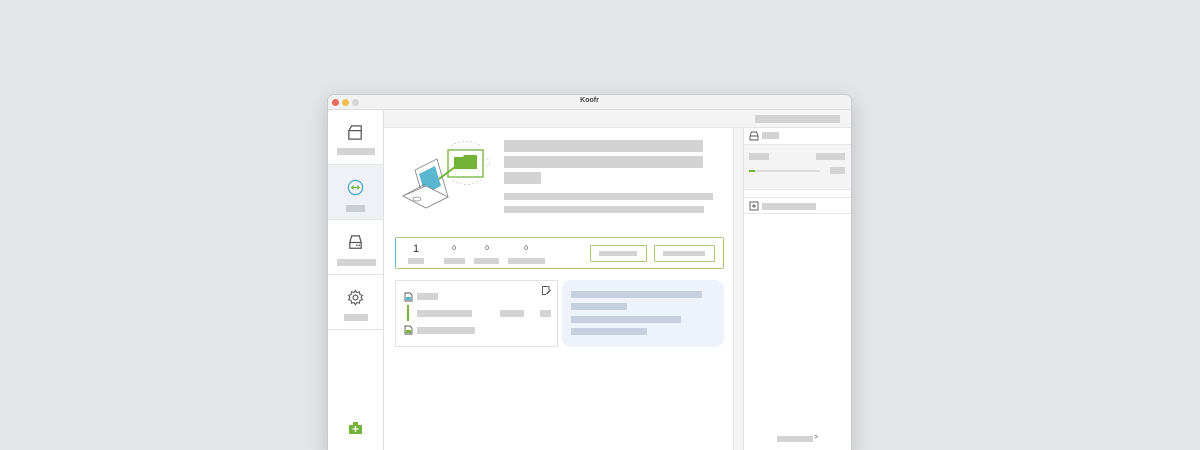  Describe the element at coordinates (545, 313) in the screenshot. I see `sync-size-label` at that location.